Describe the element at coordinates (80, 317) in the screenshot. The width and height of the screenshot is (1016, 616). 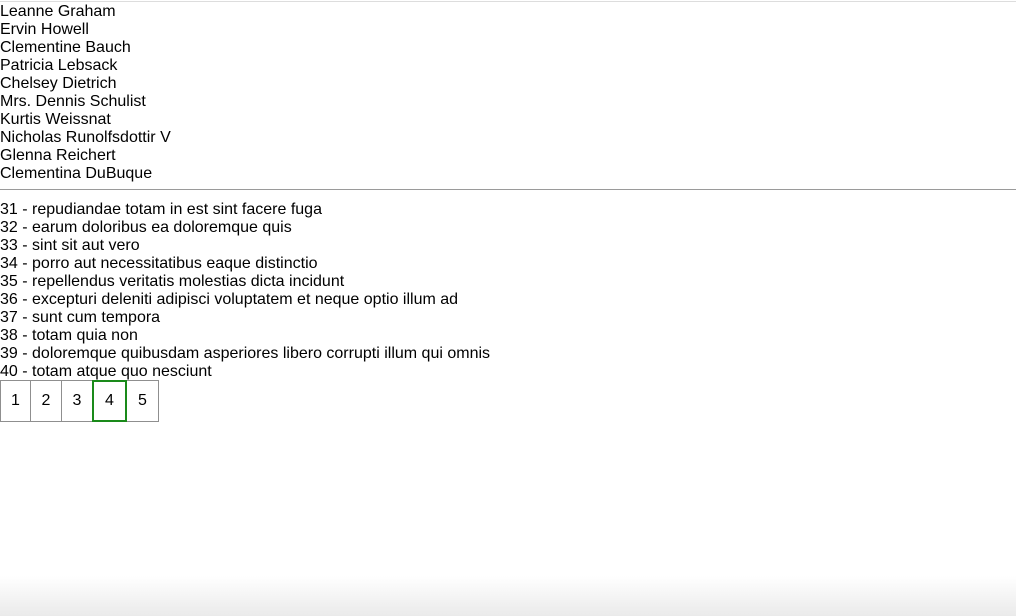
I see `post-list-item: 37 - sunt cum tempora` at that location.